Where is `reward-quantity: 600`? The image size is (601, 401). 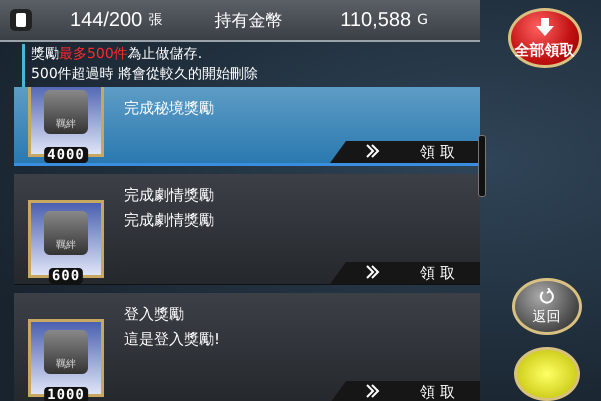
reward-quantity: 600 is located at coordinates (66, 276).